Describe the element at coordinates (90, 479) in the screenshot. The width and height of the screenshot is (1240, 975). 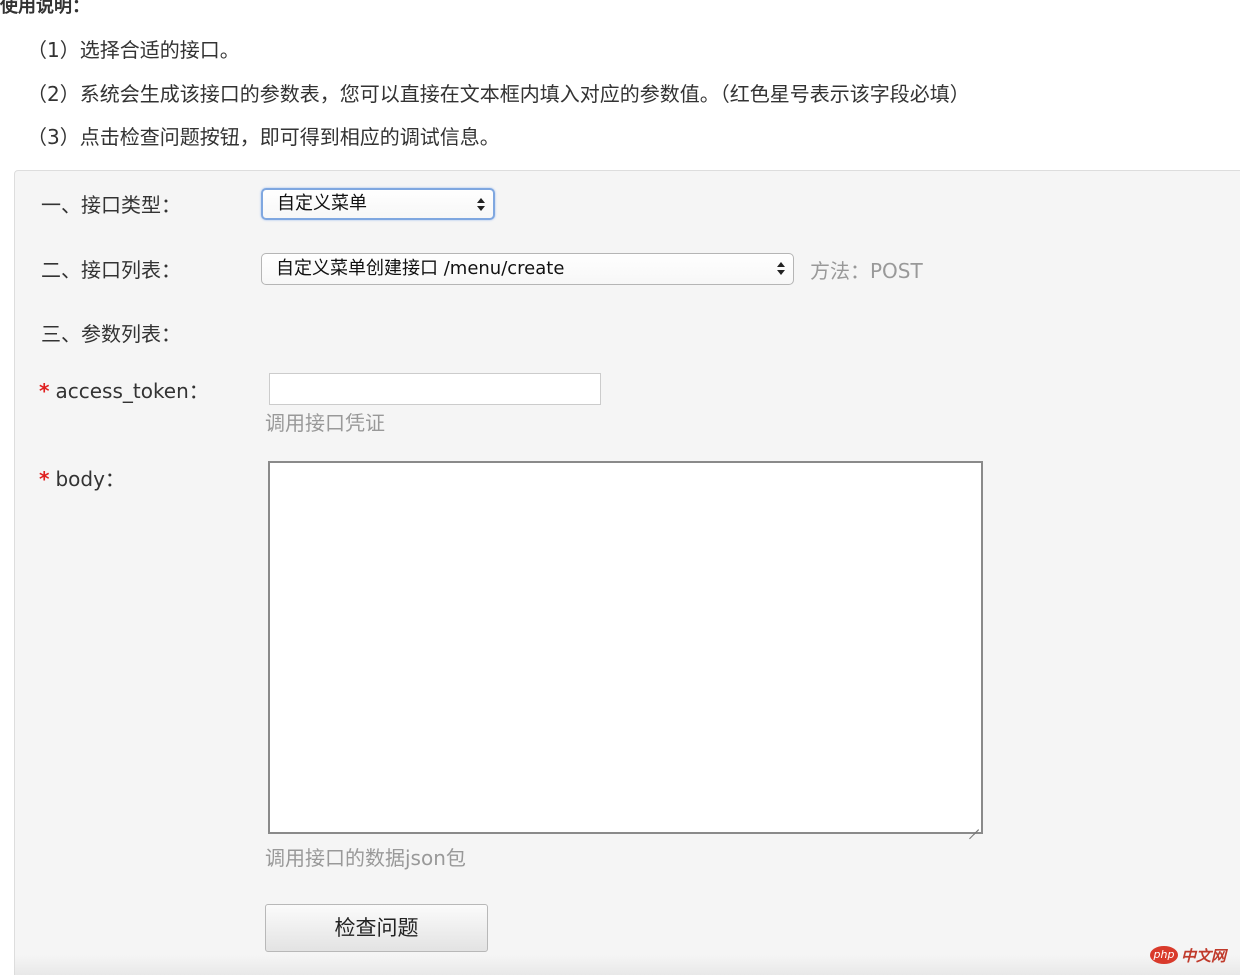
I see `body-label-text: body：` at that location.